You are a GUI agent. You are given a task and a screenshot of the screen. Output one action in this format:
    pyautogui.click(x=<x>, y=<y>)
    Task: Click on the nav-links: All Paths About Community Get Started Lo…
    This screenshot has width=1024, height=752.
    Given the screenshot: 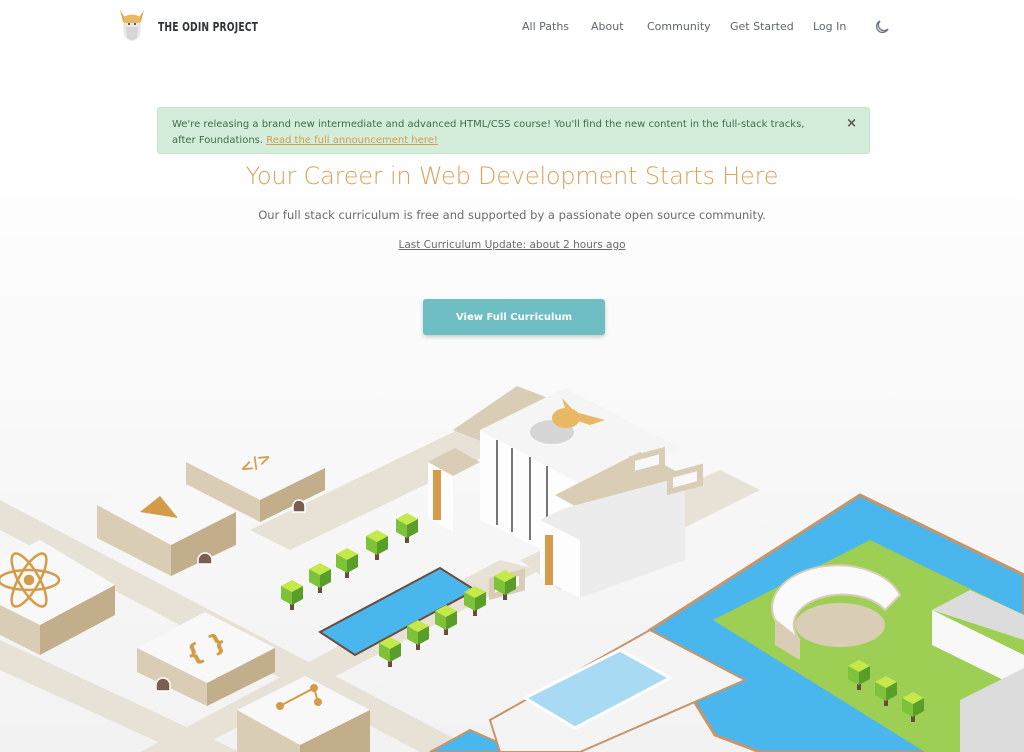 What is the action you would take?
    pyautogui.click(x=512, y=28)
    